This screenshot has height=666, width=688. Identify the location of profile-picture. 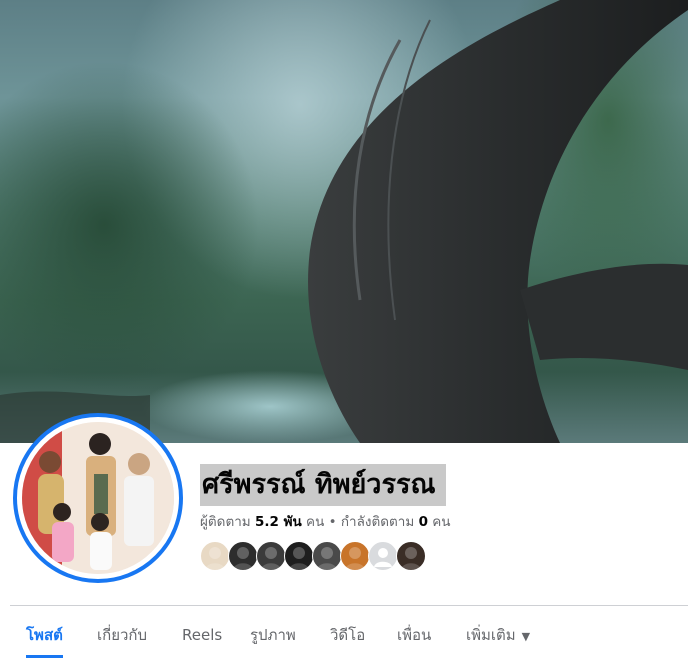
(98, 498).